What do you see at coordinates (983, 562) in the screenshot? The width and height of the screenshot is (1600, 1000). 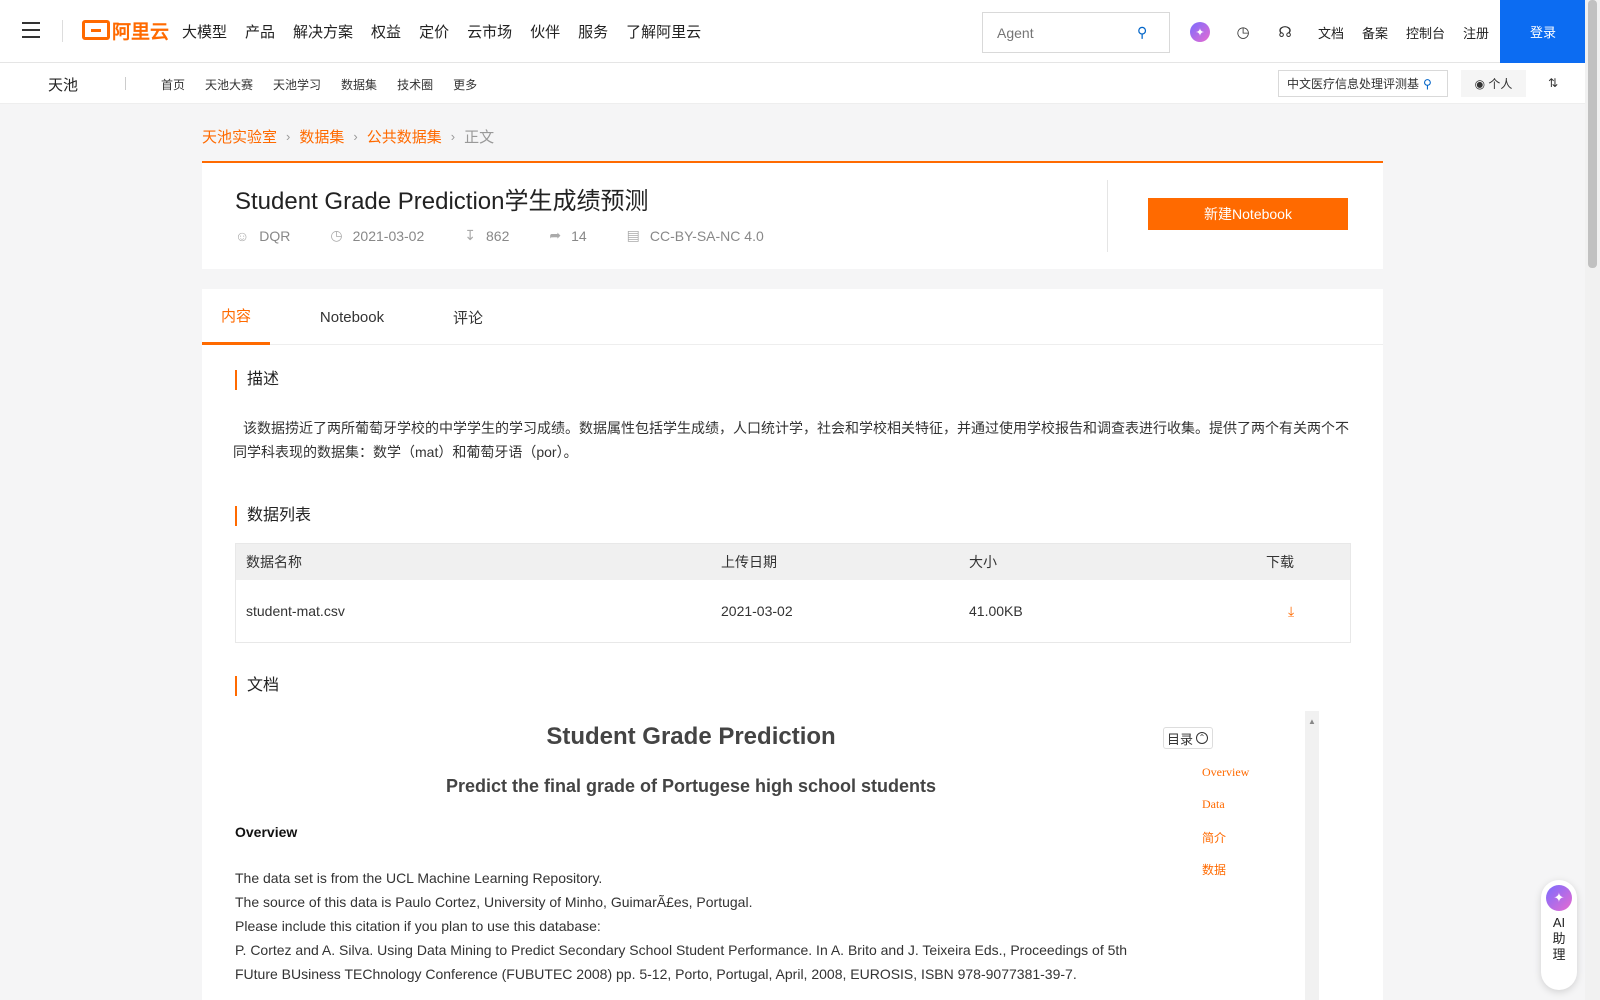 I see `col-header-size: 大小` at bounding box center [983, 562].